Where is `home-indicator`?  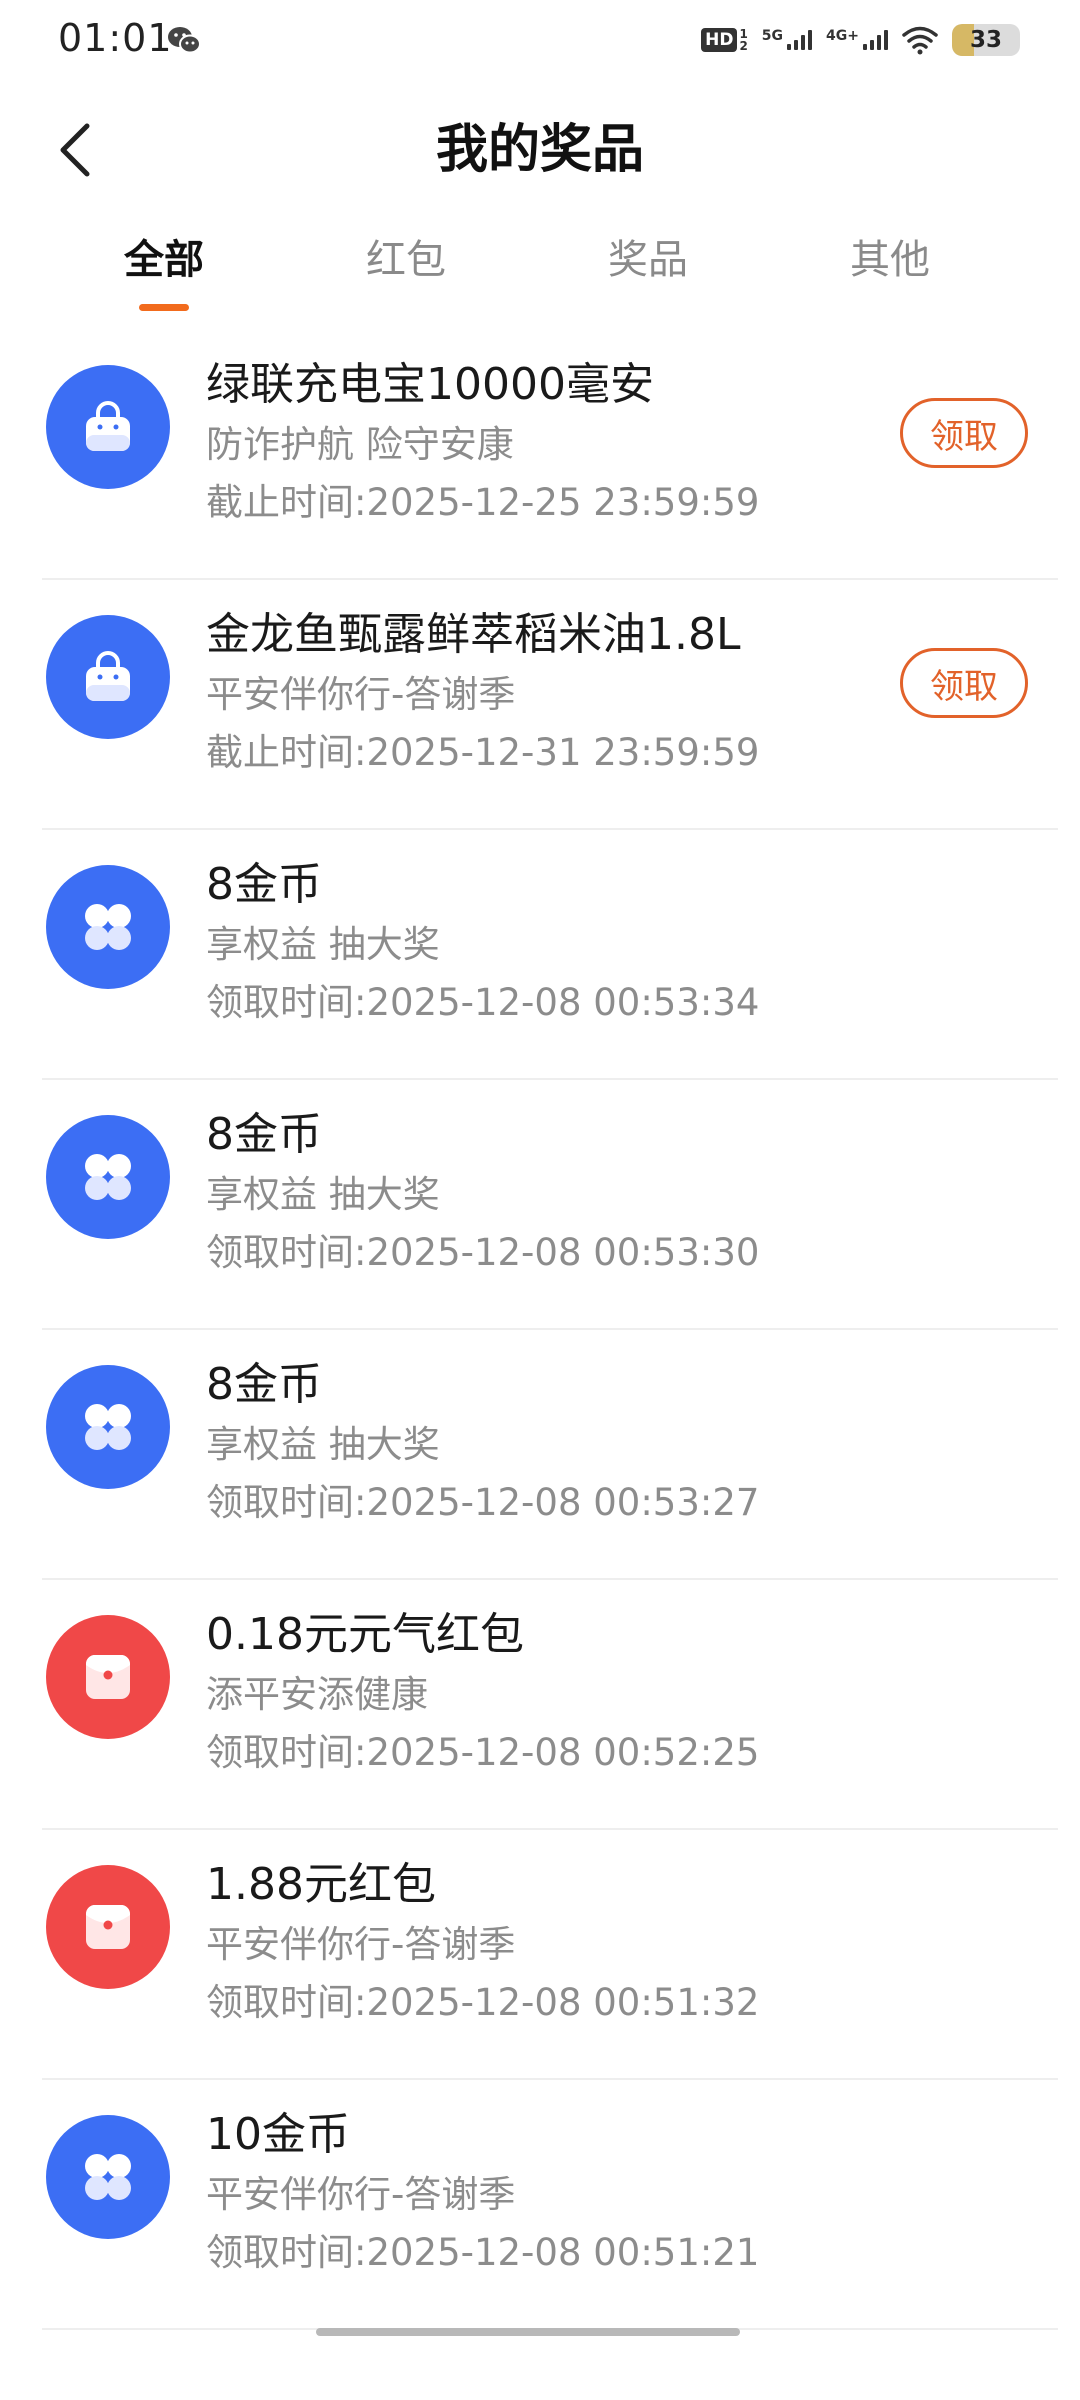
home-indicator is located at coordinates (528, 2332).